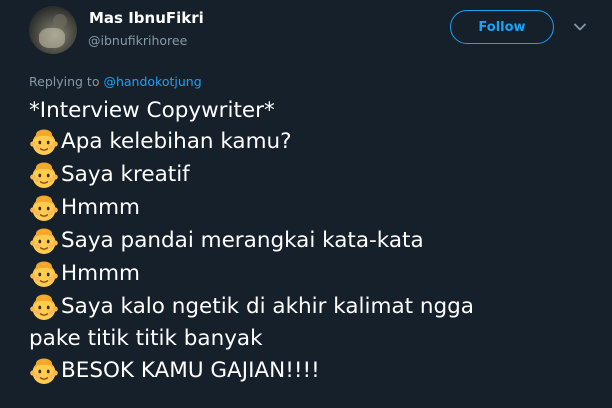 Image resolution: width=612 pixels, height=408 pixels. What do you see at coordinates (267, 306) in the screenshot?
I see `tweet-line-text: Saya kalo ngetik di akhir kalimat ngga` at bounding box center [267, 306].